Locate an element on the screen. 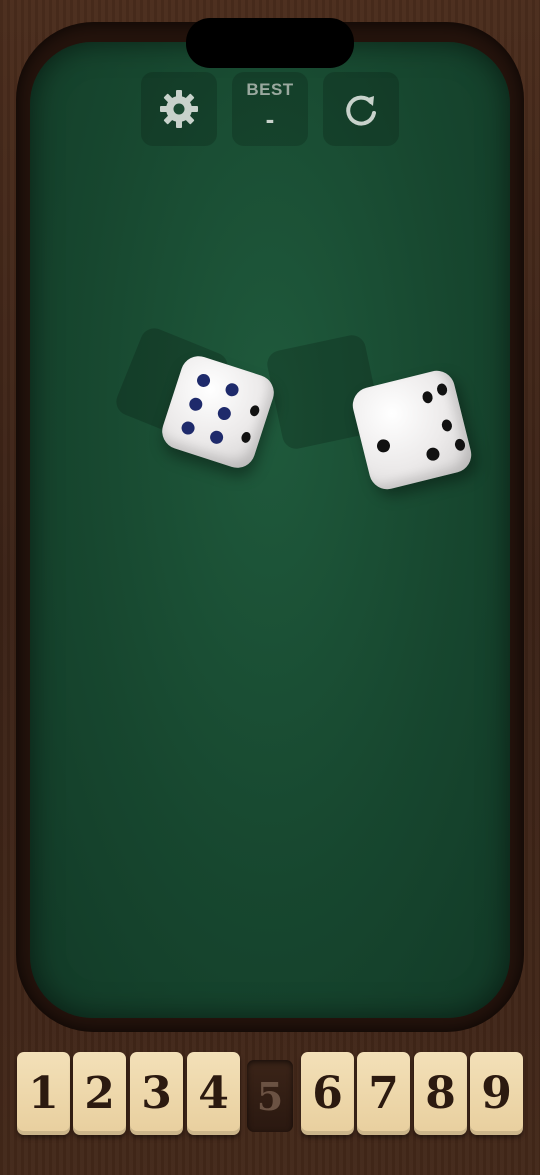 The height and width of the screenshot is (1175, 540). refresh-icon is located at coordinates (361, 110).